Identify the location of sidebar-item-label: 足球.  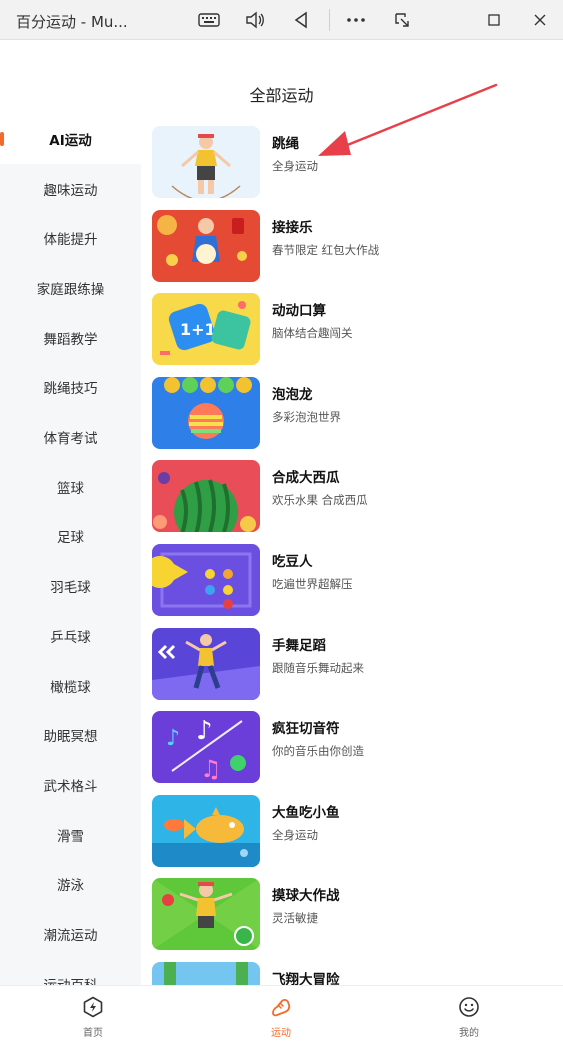
(70, 538).